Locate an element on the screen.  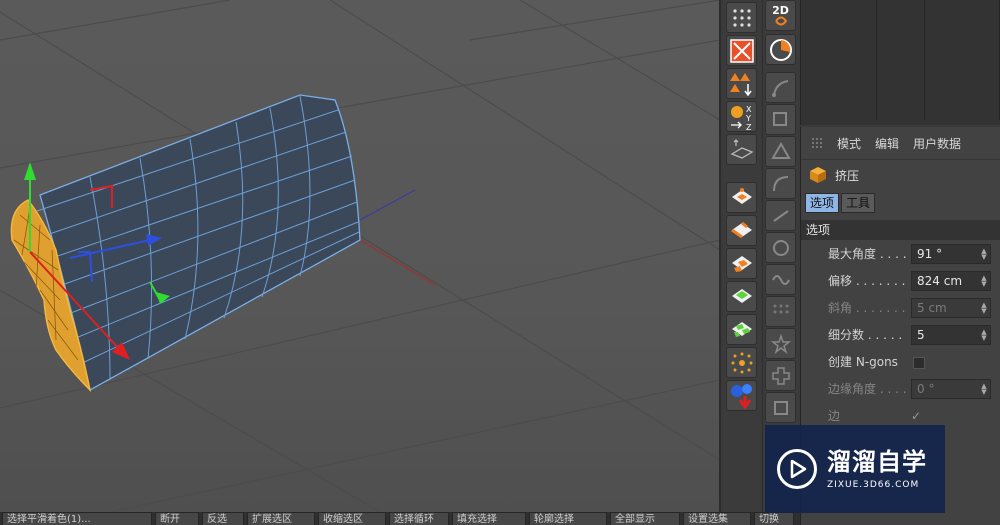
edge-angle-field: 0 ° ▲ ▼ is located at coordinates (951, 388).